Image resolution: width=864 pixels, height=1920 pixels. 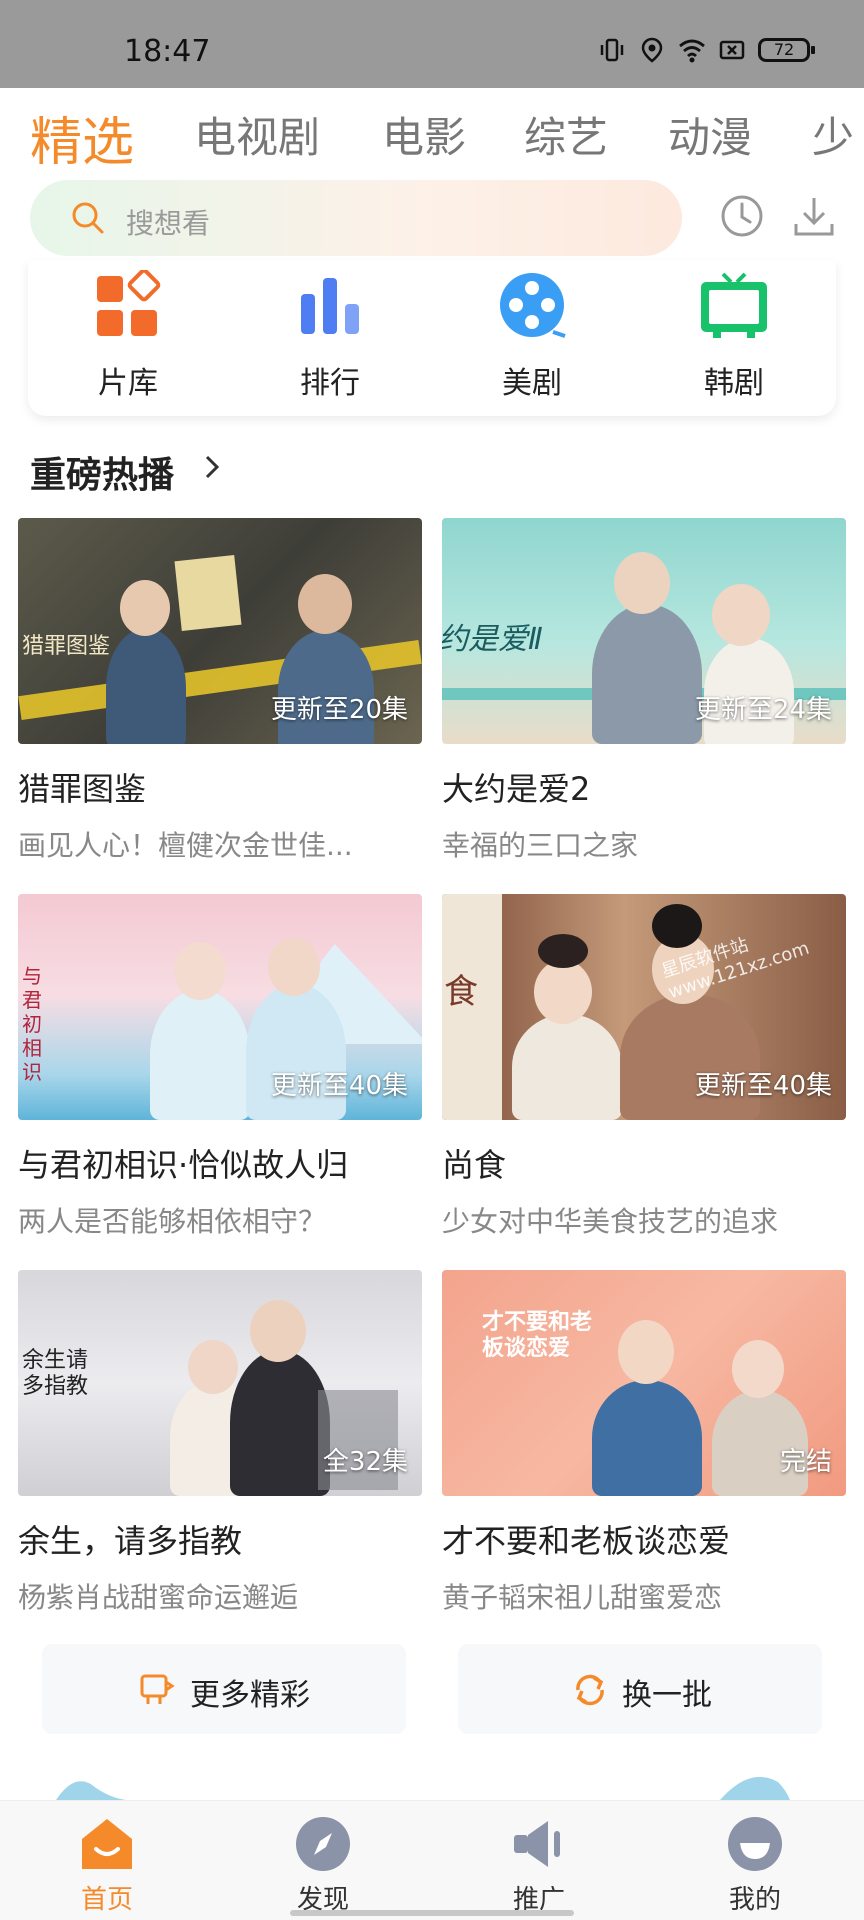 I want to click on category-us-drama: 美剧, so click(x=532, y=336).